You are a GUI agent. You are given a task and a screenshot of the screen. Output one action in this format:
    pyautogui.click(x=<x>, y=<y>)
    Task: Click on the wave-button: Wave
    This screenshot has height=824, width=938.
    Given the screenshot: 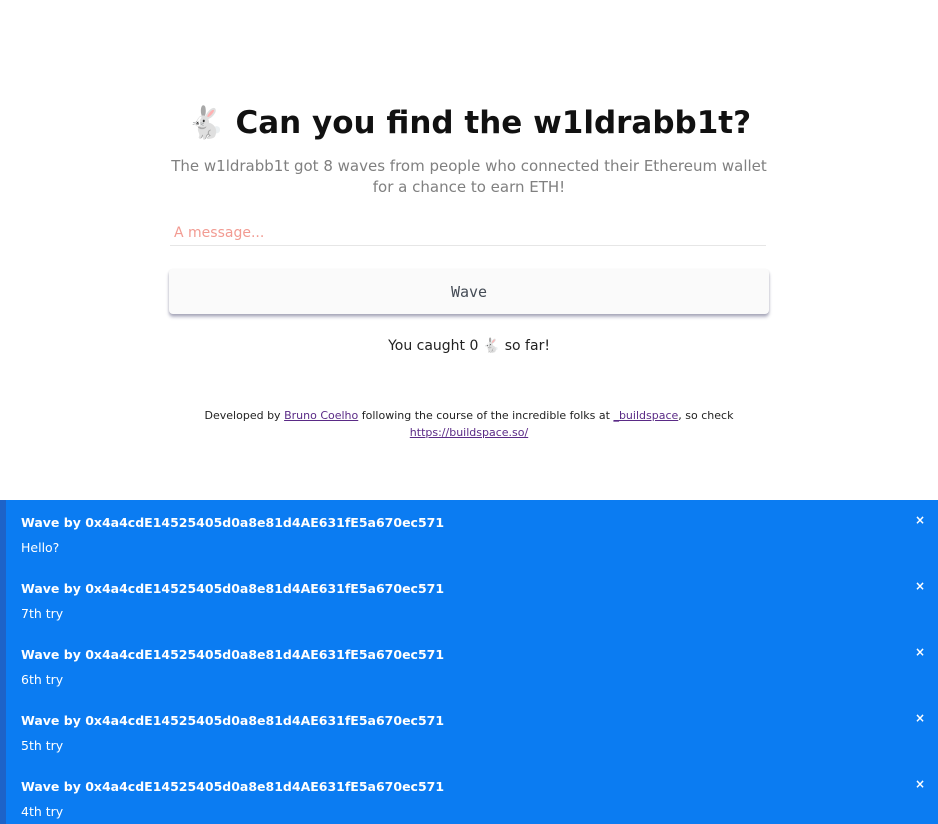 What is the action you would take?
    pyautogui.click(x=469, y=291)
    